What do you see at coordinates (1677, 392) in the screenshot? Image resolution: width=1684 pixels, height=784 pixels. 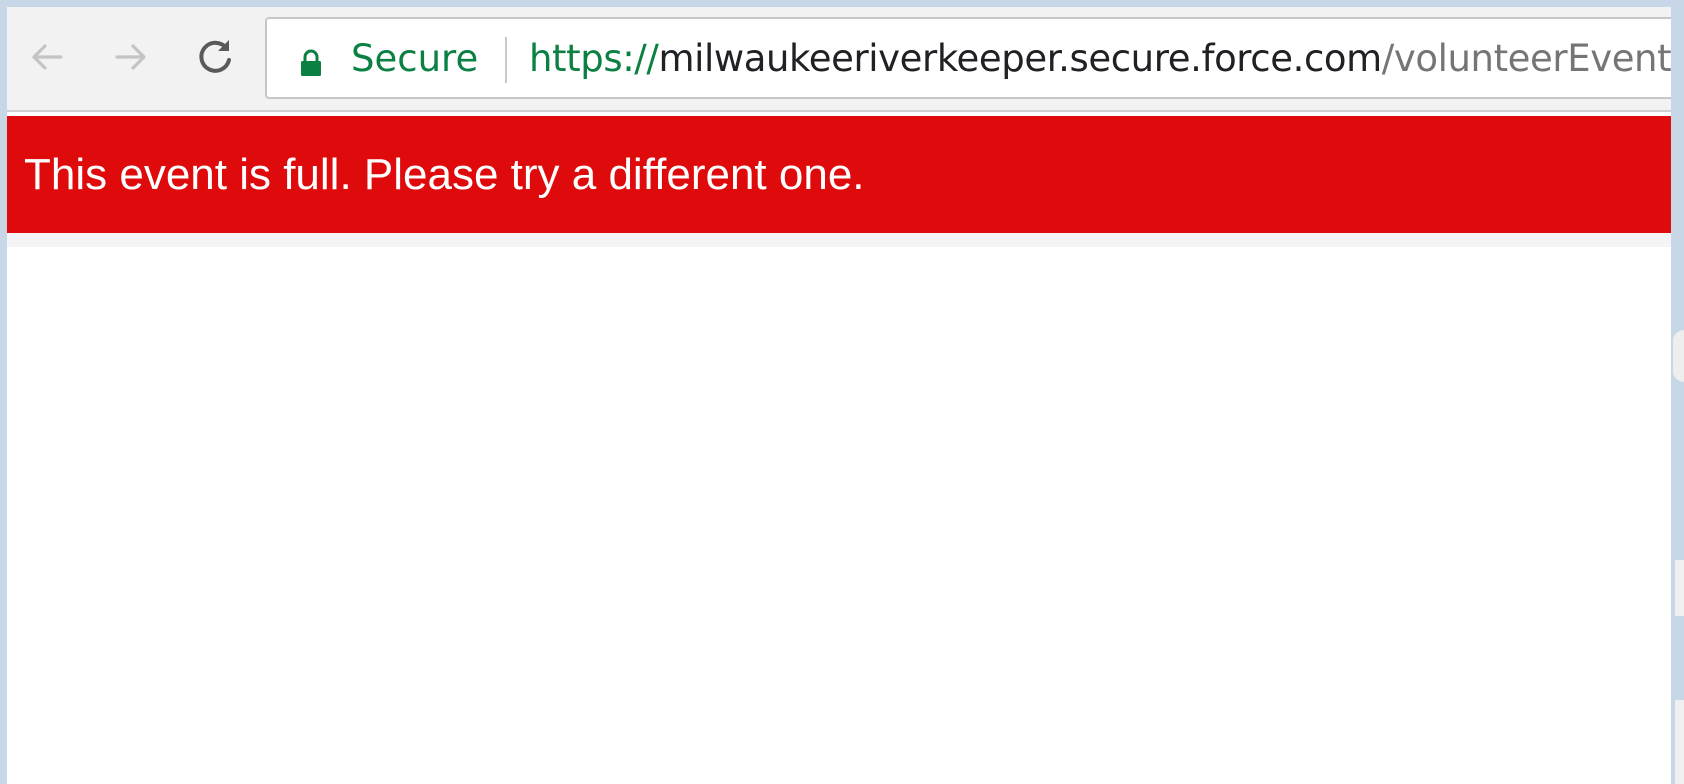 I see `background-edge` at bounding box center [1677, 392].